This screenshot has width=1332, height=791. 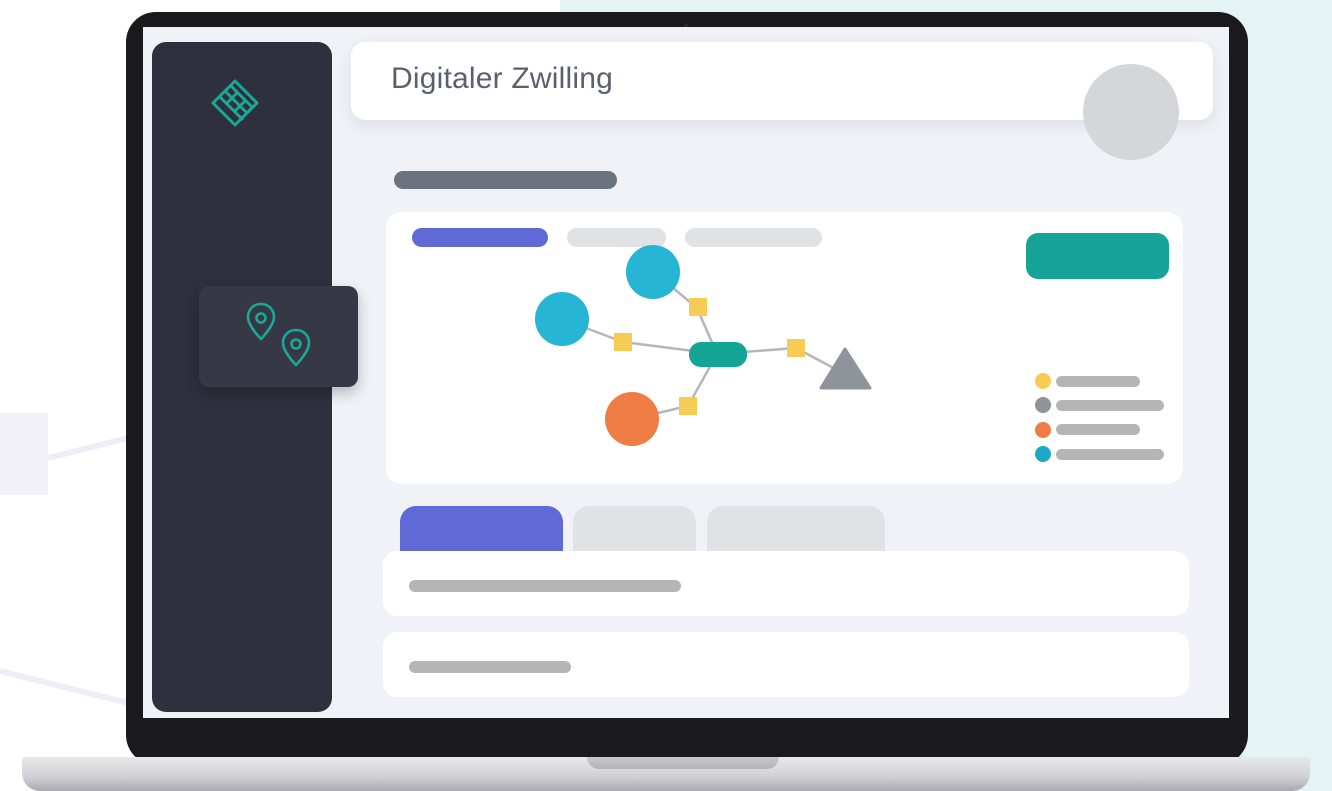 I want to click on avatar, so click(x=1131, y=112).